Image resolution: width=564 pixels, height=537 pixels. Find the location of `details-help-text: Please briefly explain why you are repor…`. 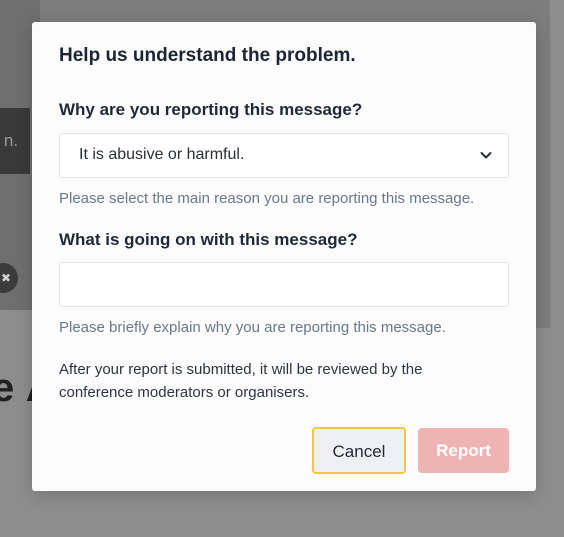

details-help-text: Please briefly explain why you are repor… is located at coordinates (252, 327).